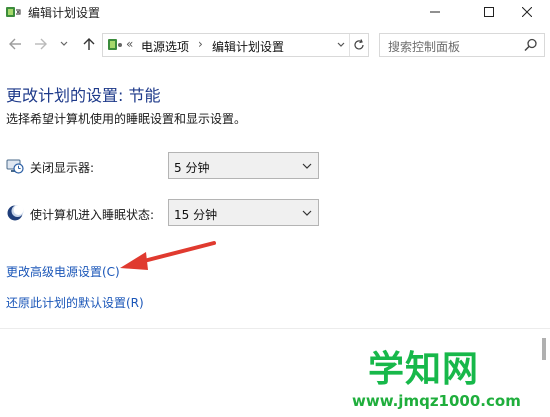 The image size is (550, 417). I want to click on up-button, so click(89, 44).